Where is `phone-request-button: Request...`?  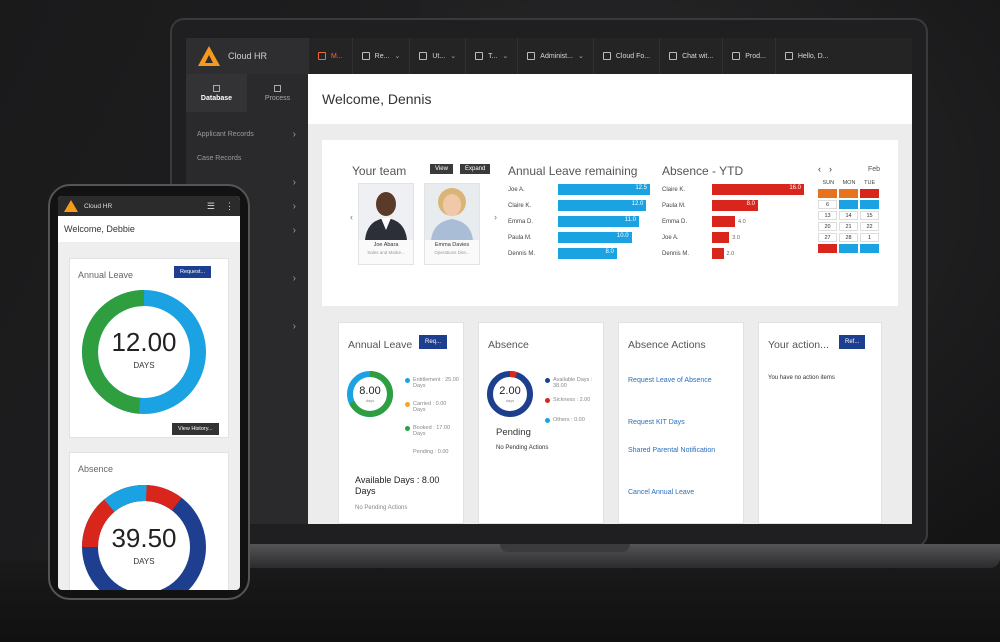 phone-request-button: Request... is located at coordinates (193, 272).